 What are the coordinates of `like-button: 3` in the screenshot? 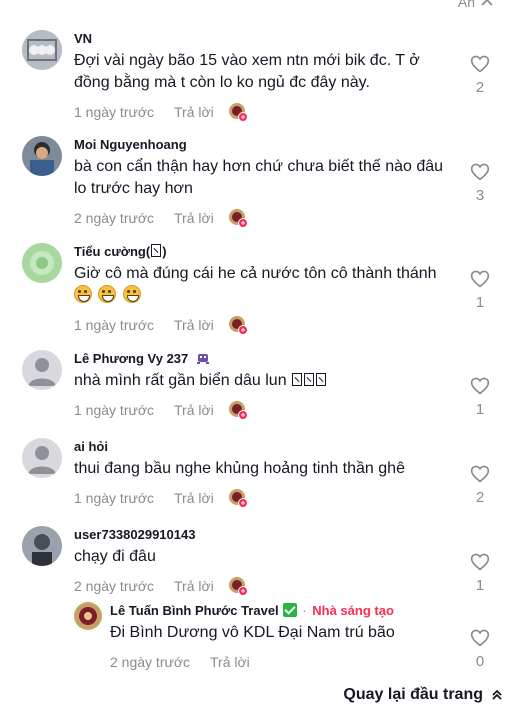 It's located at (480, 183).